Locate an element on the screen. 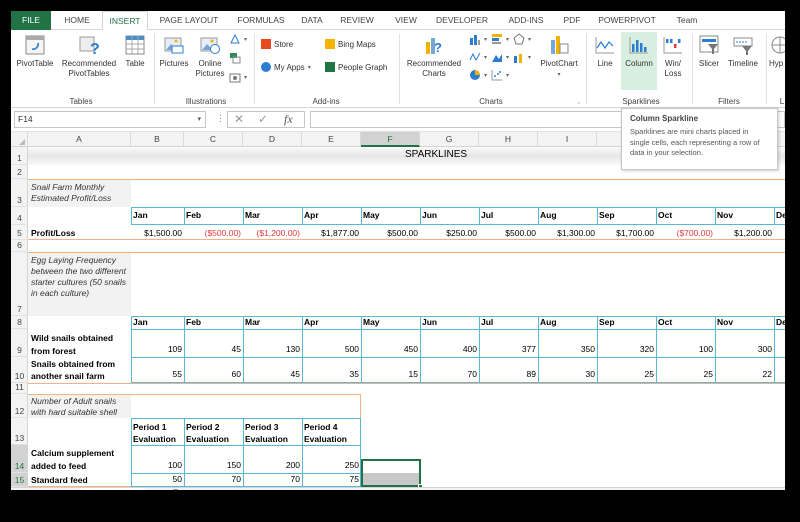 The height and width of the screenshot is (522, 800). recommended-pivottables-button: ? Recommended PivotTables is located at coordinates (89, 56).